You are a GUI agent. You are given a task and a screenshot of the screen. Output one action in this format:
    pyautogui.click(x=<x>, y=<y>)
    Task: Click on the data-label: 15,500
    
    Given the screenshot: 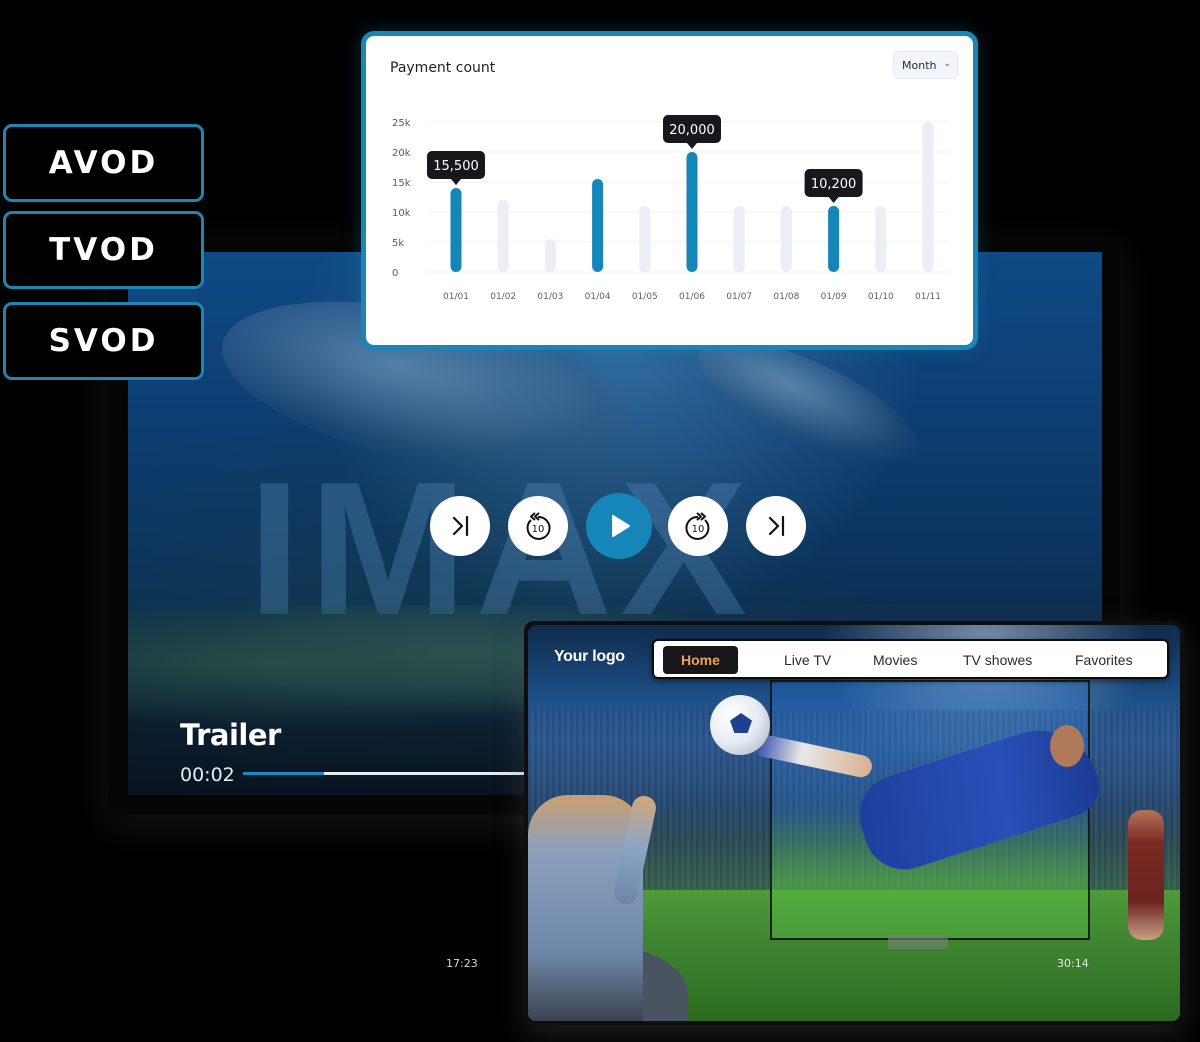 What is the action you would take?
    pyautogui.click(x=456, y=166)
    